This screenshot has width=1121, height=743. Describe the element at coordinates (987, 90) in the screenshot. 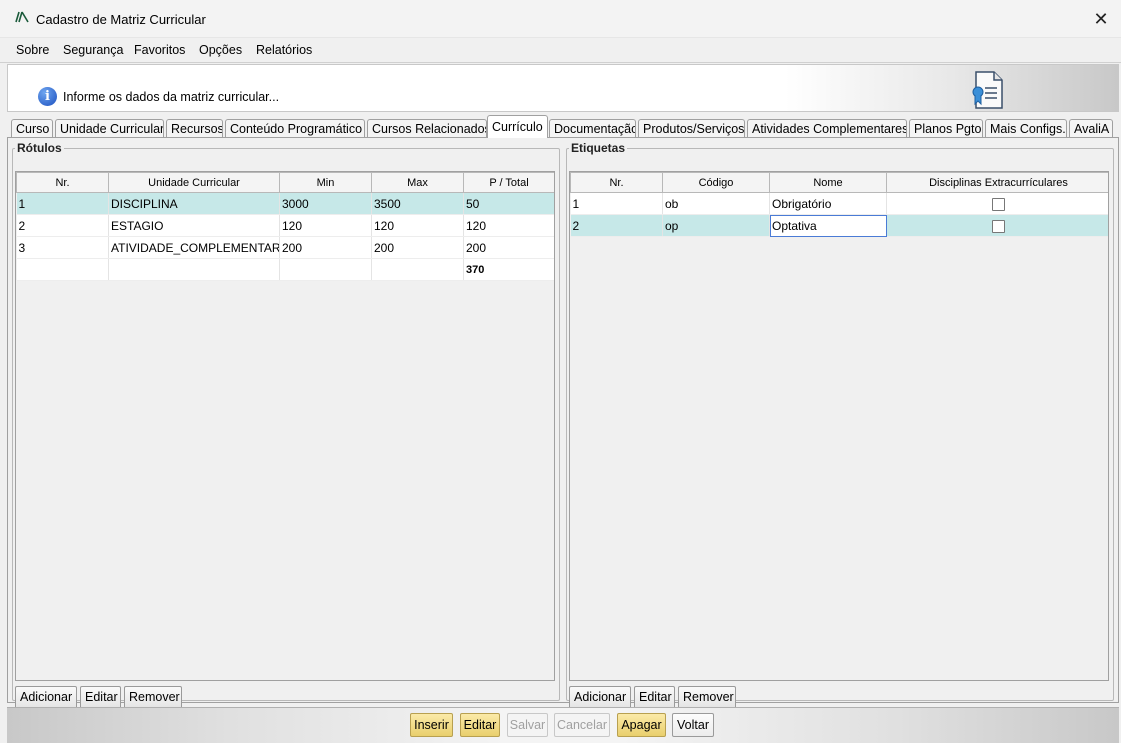

I see `certificate-document-icon` at that location.